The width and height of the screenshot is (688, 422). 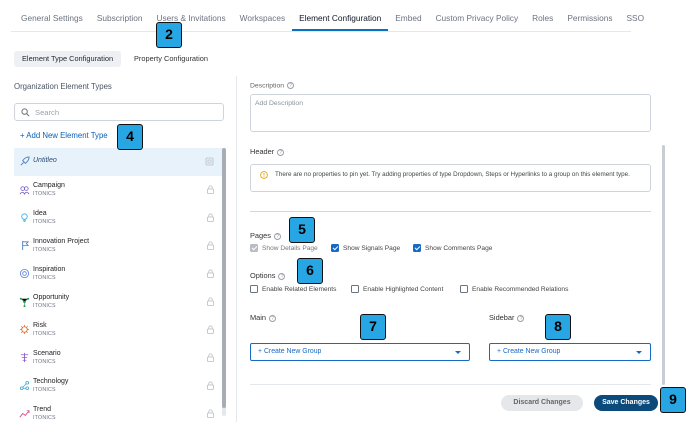 What do you see at coordinates (263, 317) in the screenshot?
I see `main-label: Main?` at bounding box center [263, 317].